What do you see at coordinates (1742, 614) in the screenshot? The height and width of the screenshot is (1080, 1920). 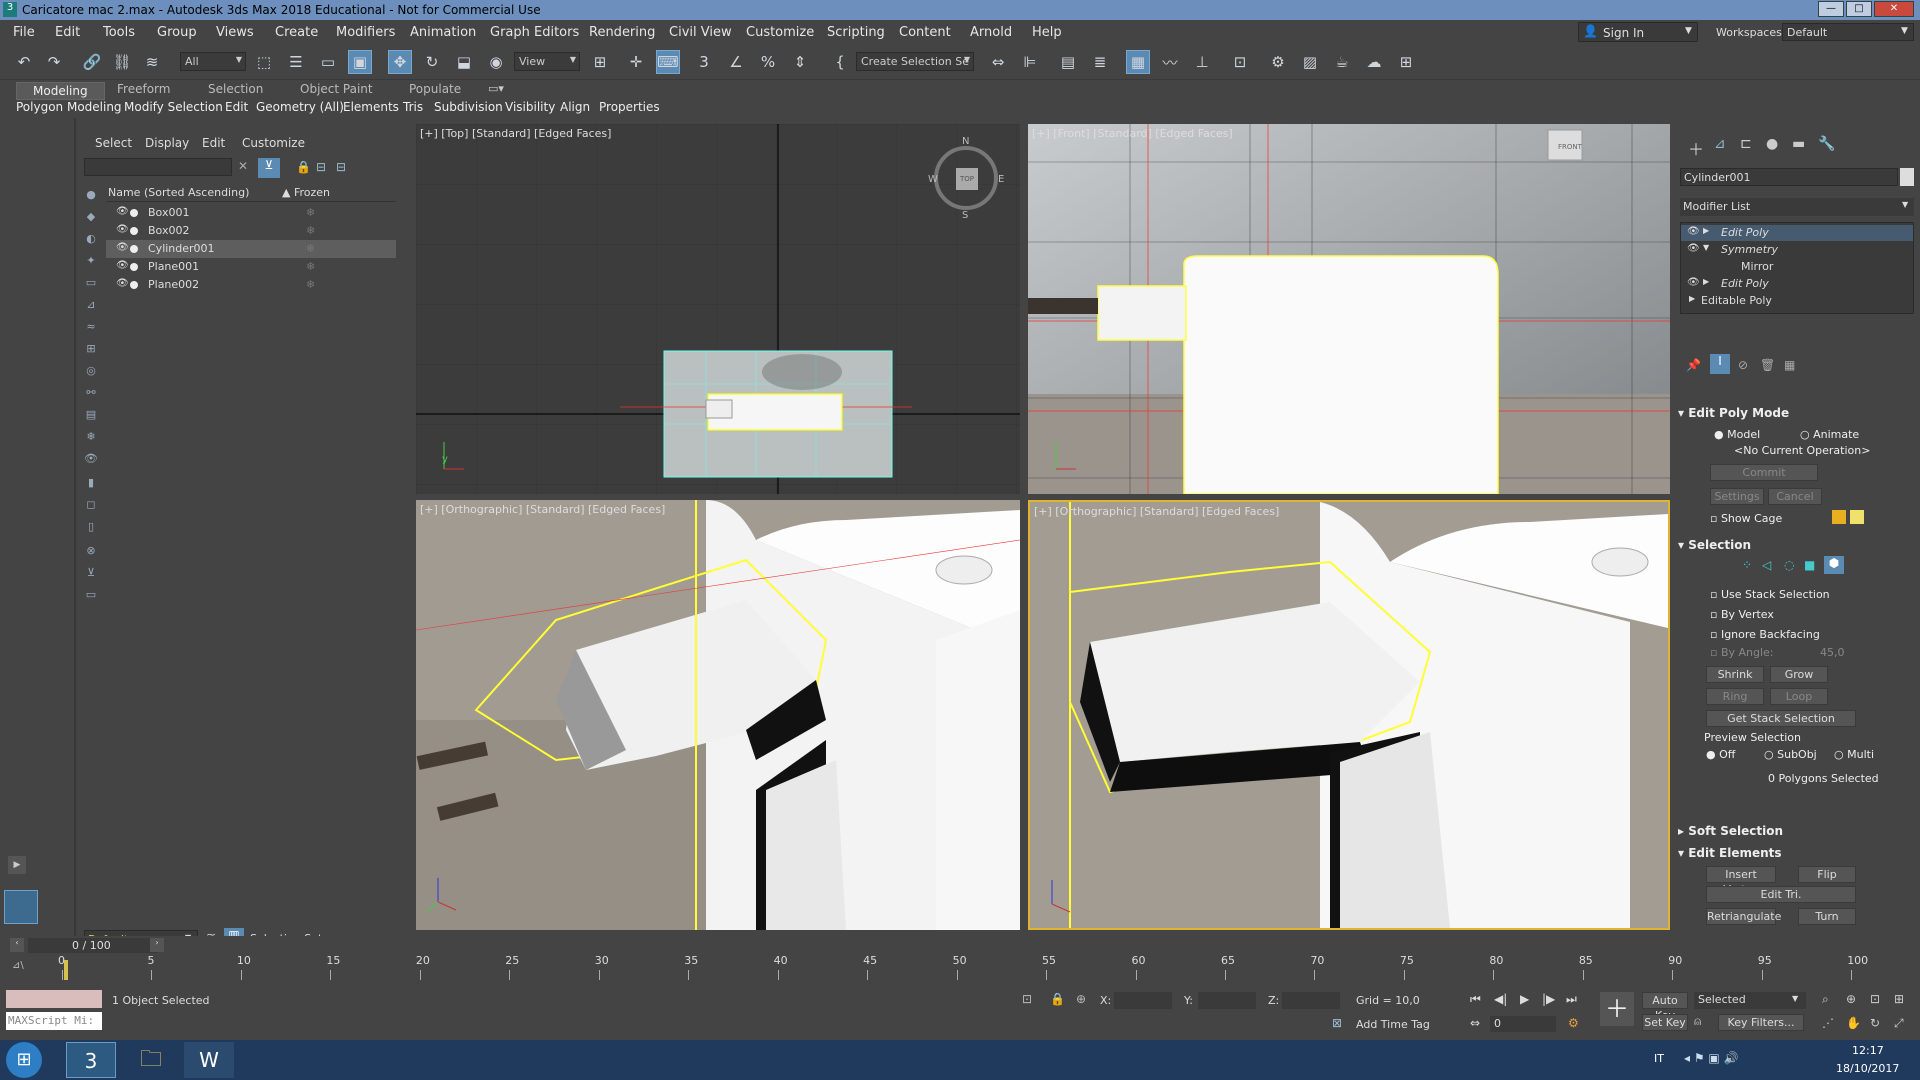 I see `by-vertex-checkbox: ▫ By Vertex` at bounding box center [1742, 614].